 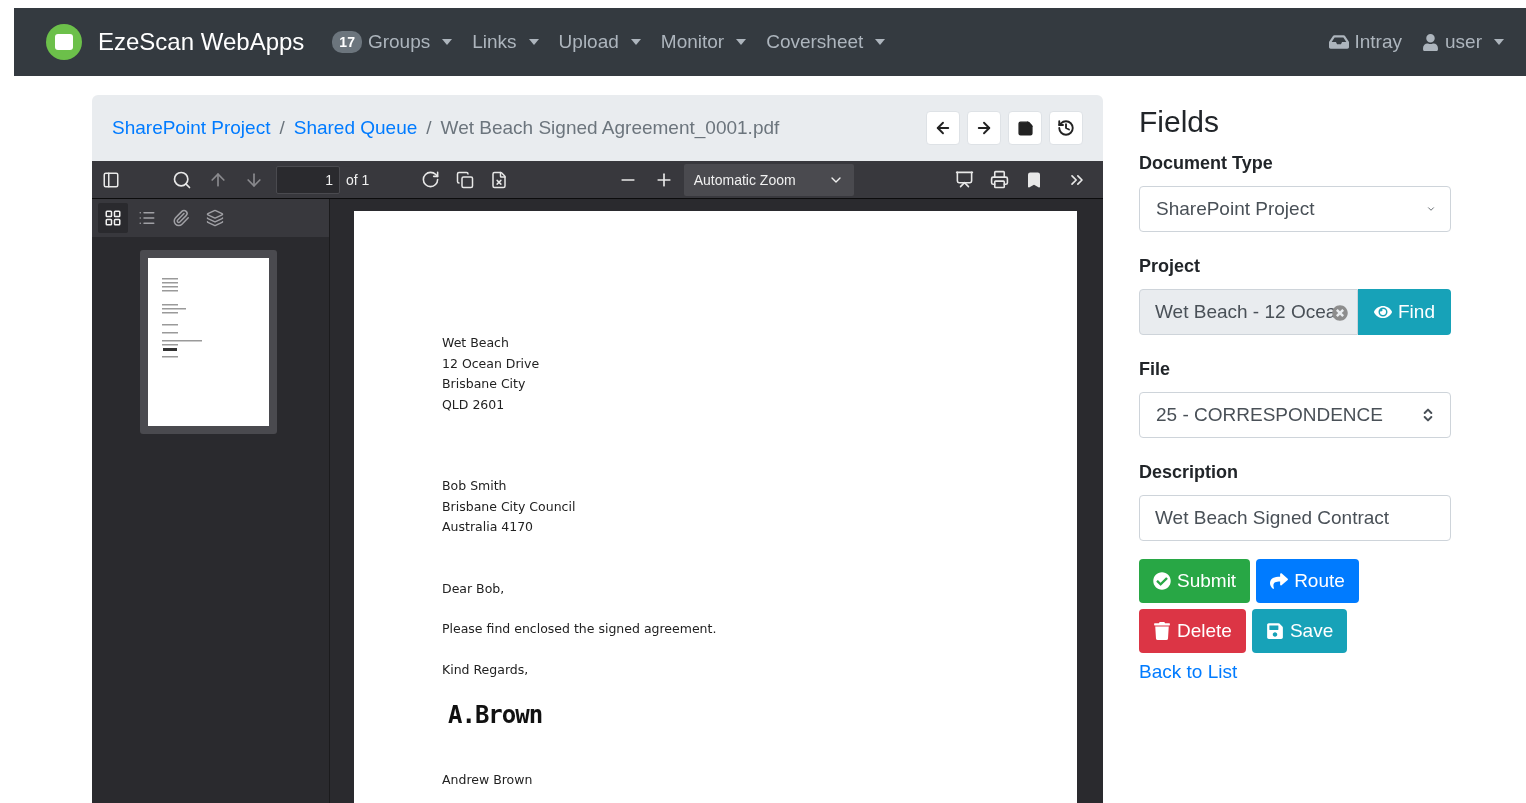 I want to click on page-number-field: 1, so click(x=308, y=179).